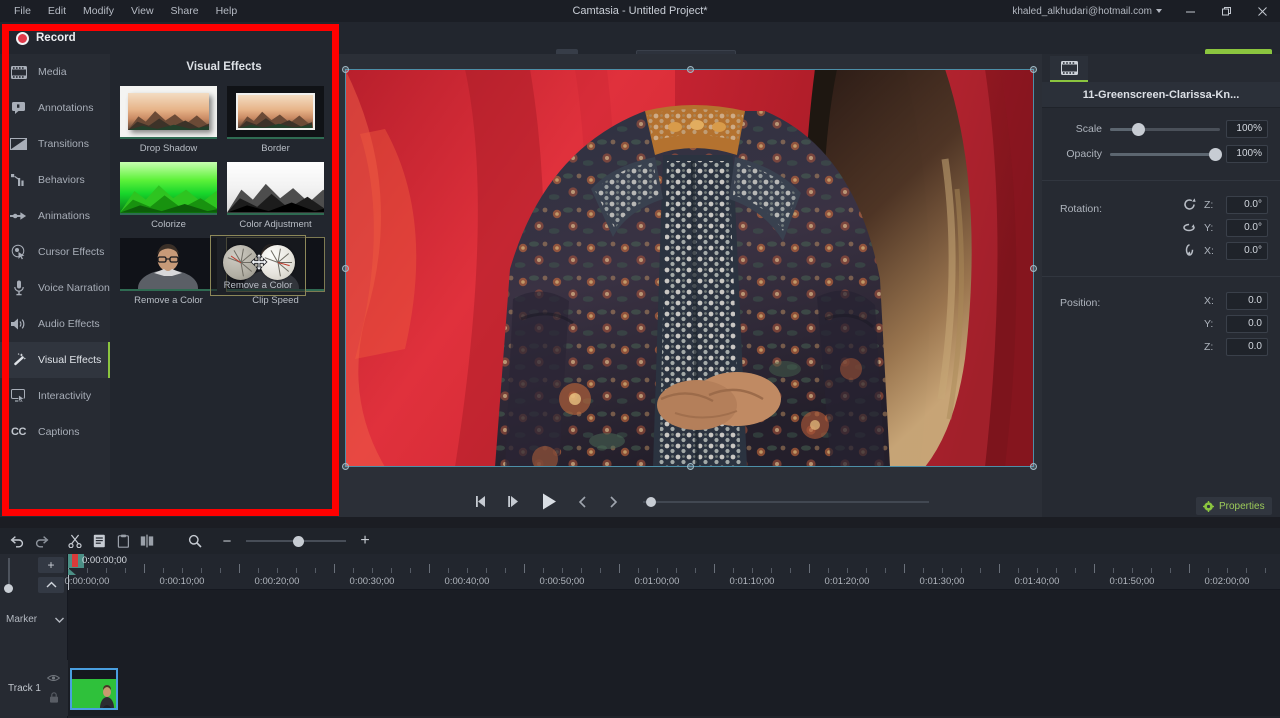 Image resolution: width=1280 pixels, height=718 pixels. What do you see at coordinates (55, 72) in the screenshot?
I see `sidebar-item-media: Media` at bounding box center [55, 72].